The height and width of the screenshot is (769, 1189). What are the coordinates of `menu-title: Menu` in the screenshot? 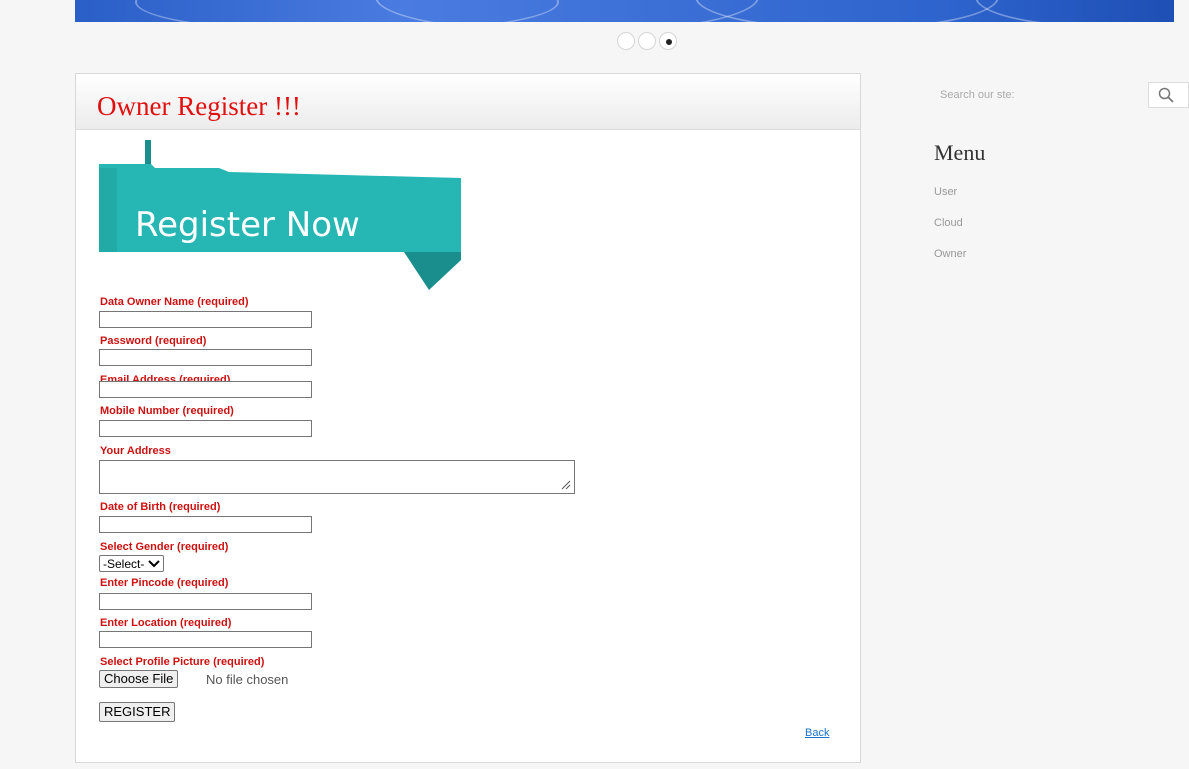 It's located at (960, 152).